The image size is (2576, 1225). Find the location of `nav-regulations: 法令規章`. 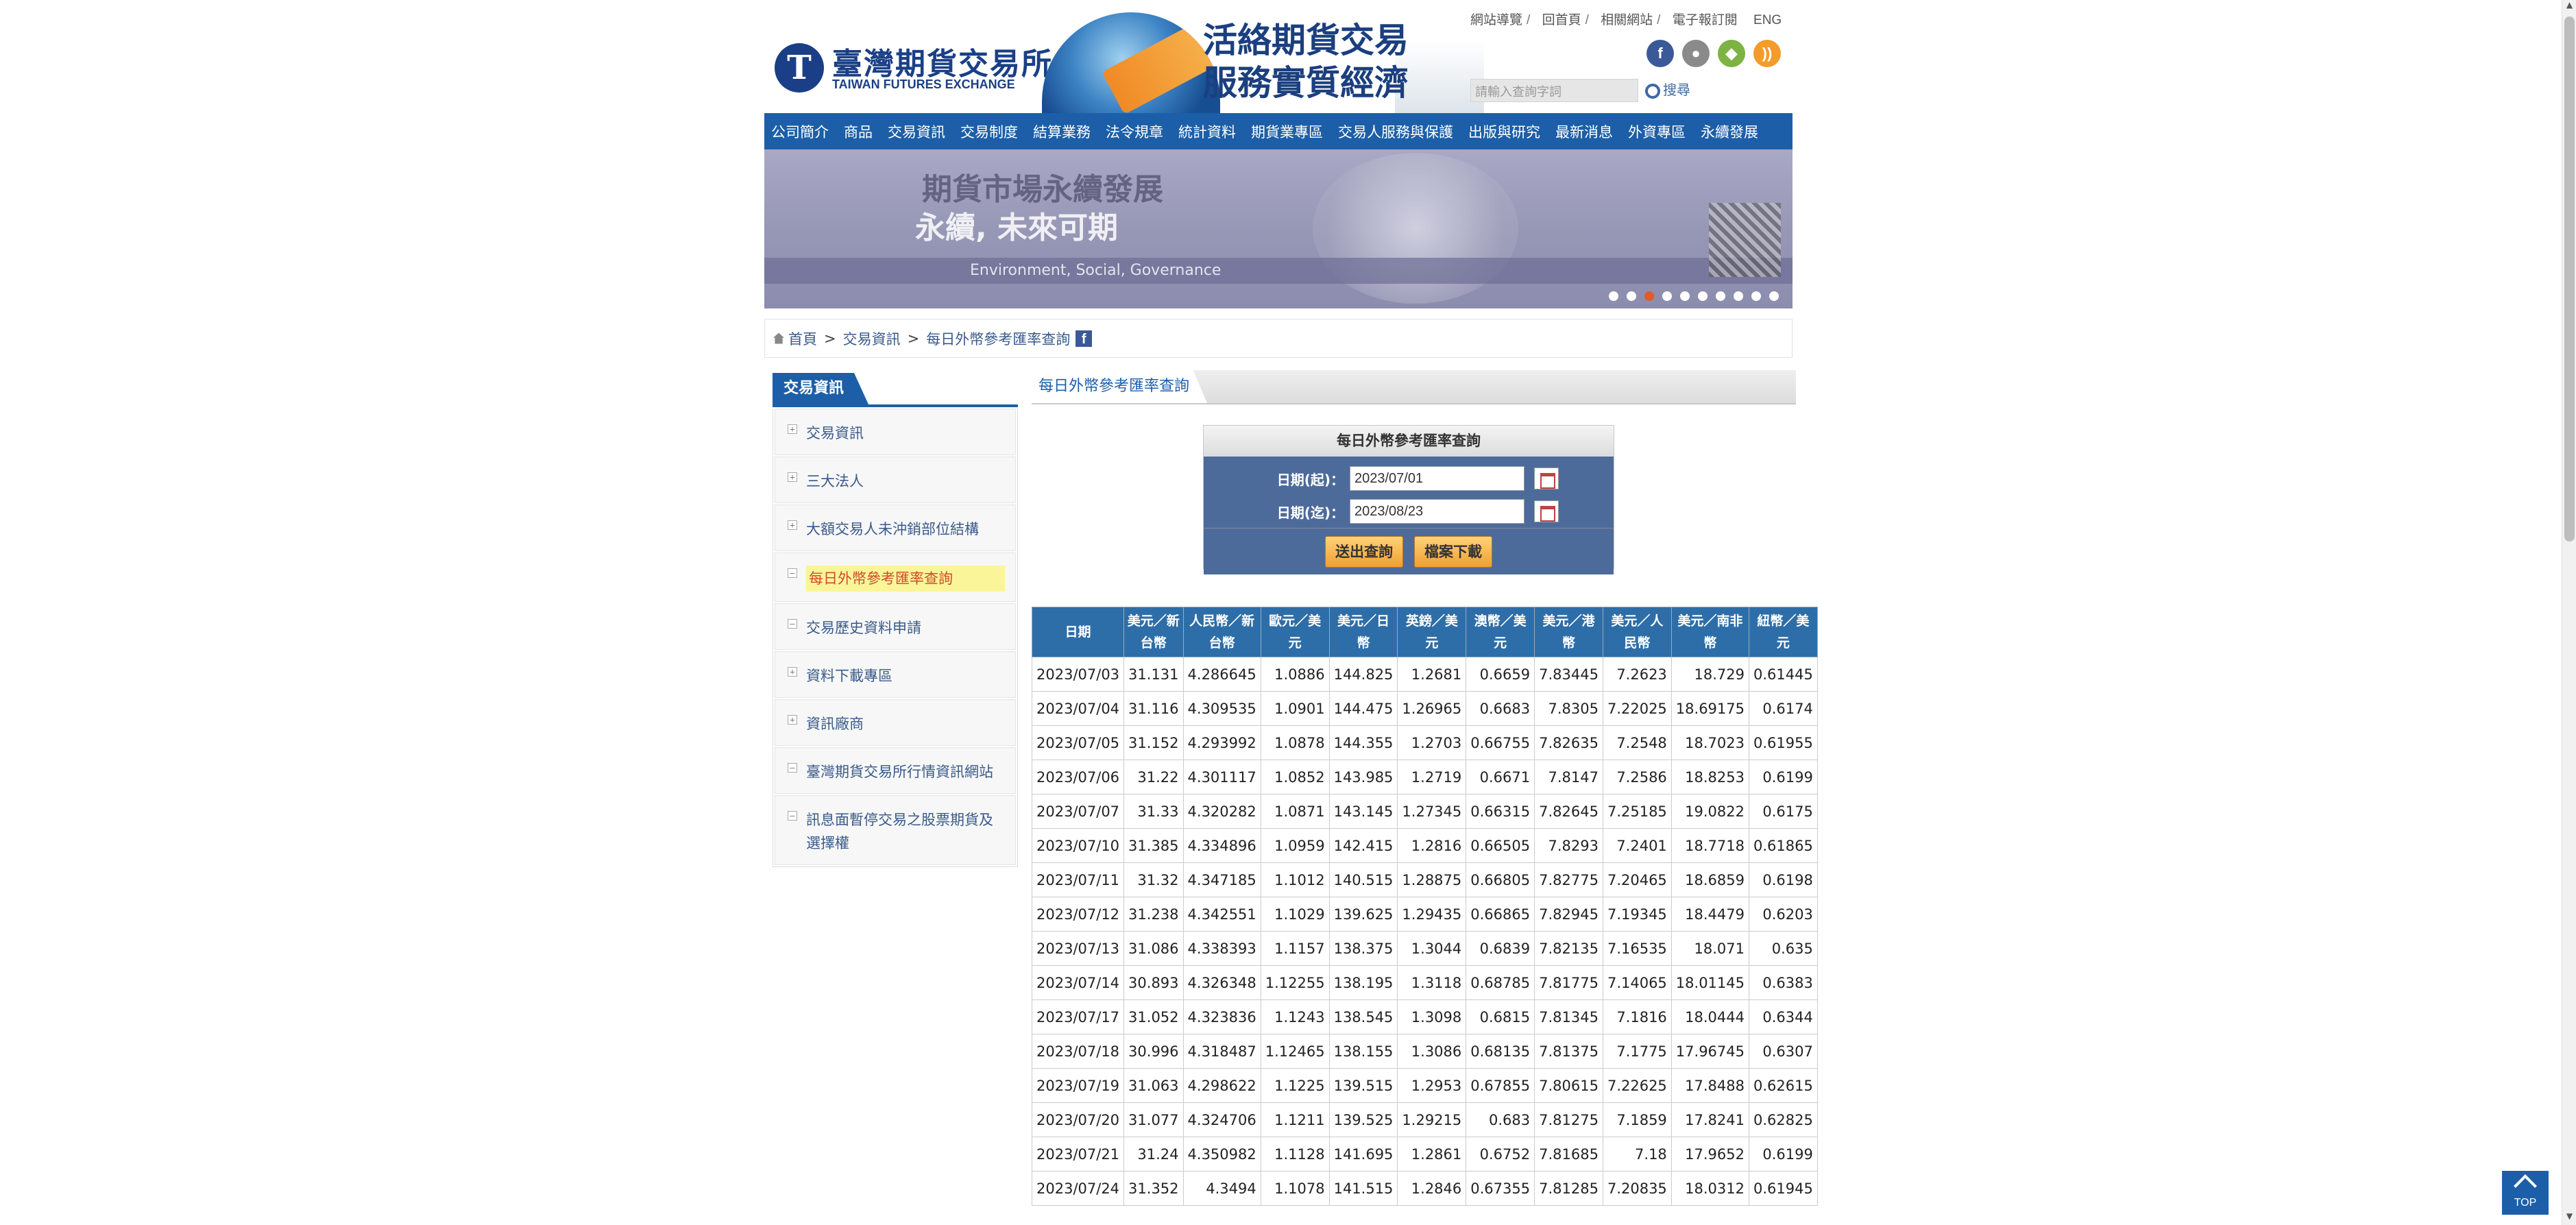

nav-regulations: 法令規章 is located at coordinates (1134, 131).